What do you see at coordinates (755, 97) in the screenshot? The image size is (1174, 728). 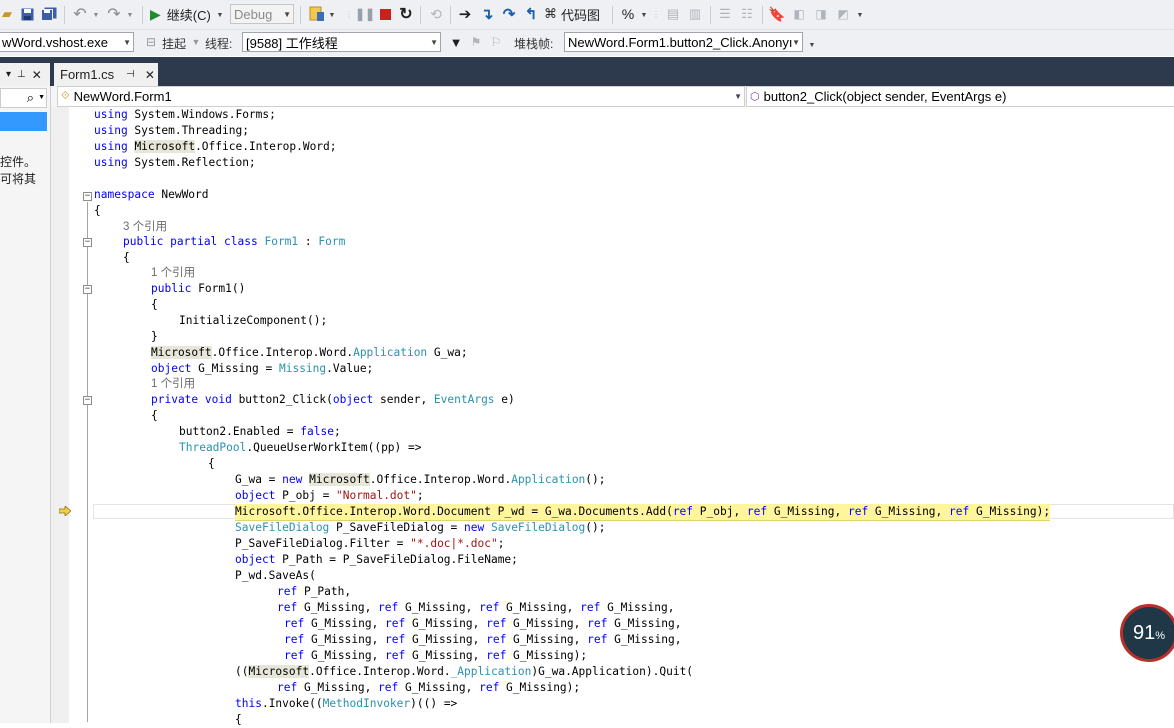 I see `method-icon: ⬡` at bounding box center [755, 97].